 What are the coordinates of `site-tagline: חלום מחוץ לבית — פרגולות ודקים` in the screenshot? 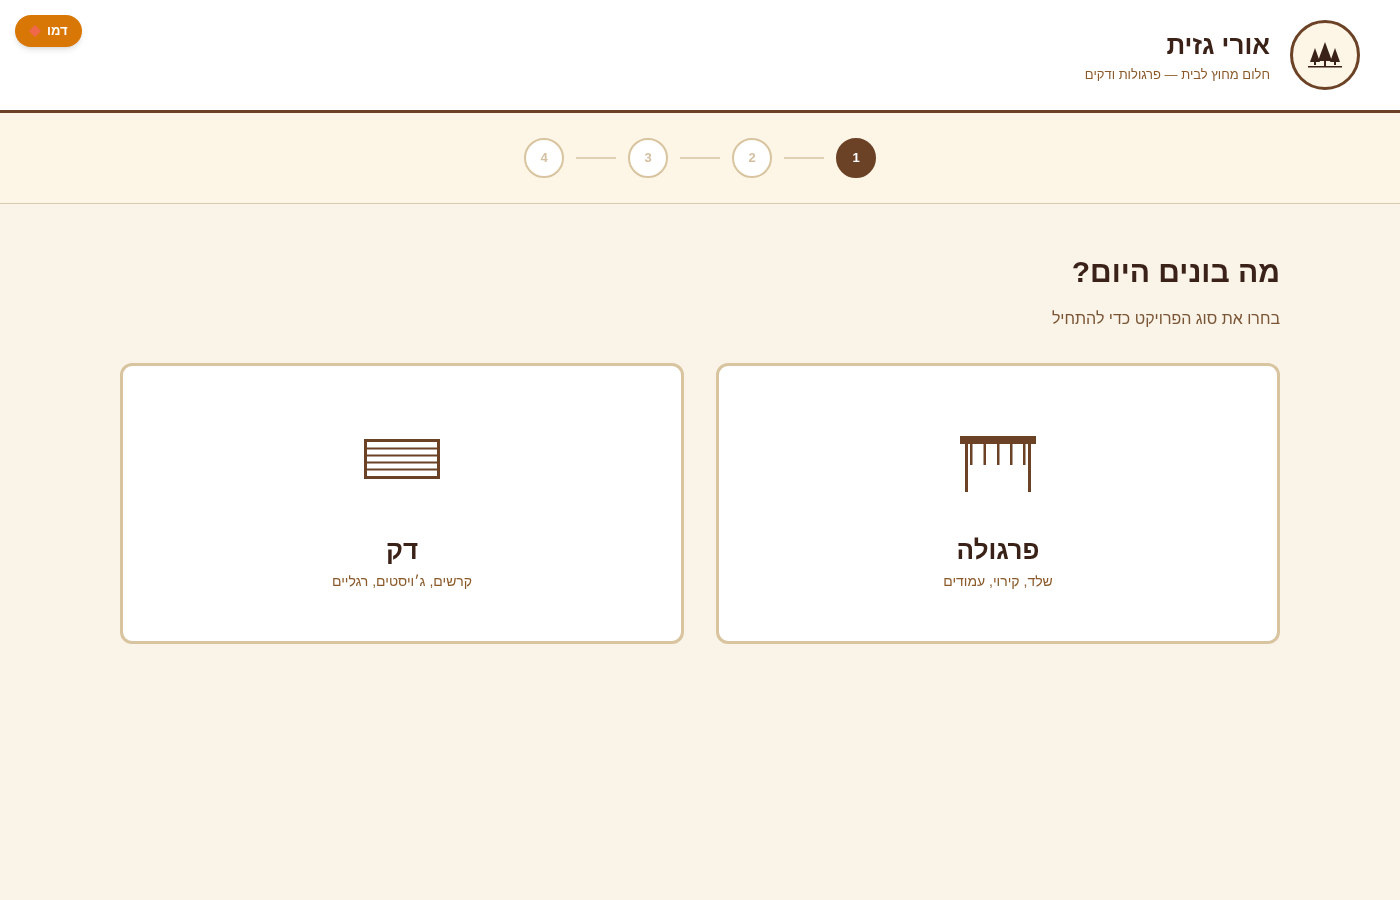 It's located at (1177, 74).